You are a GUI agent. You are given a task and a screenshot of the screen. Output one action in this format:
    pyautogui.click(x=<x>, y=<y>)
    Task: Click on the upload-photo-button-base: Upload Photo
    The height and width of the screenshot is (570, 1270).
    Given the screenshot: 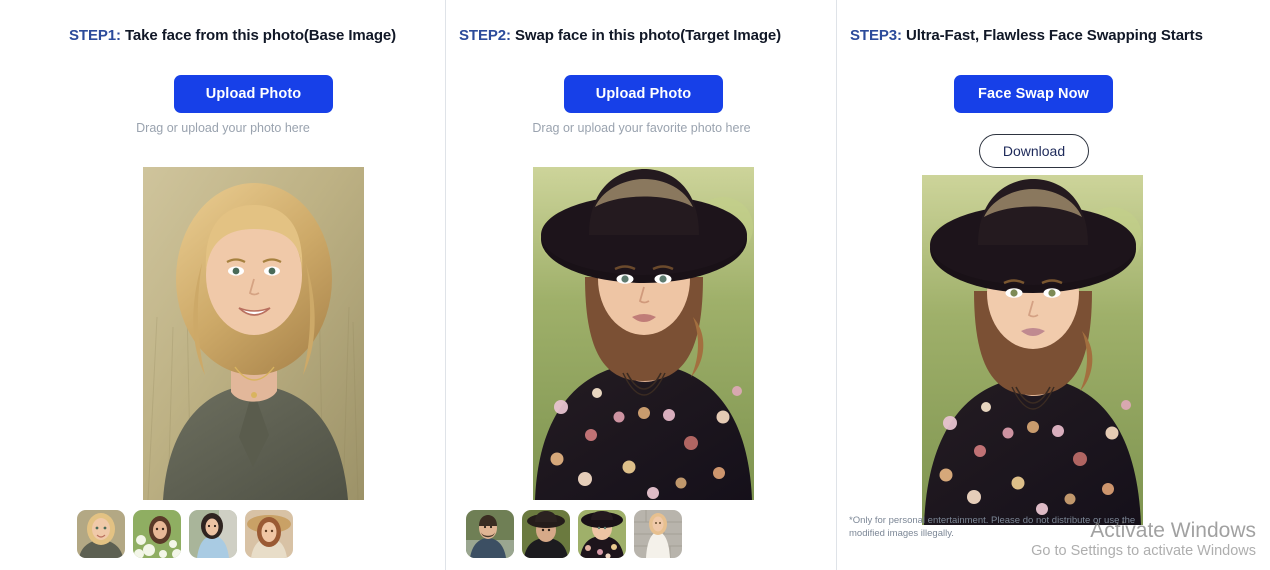 What is the action you would take?
    pyautogui.click(x=253, y=94)
    